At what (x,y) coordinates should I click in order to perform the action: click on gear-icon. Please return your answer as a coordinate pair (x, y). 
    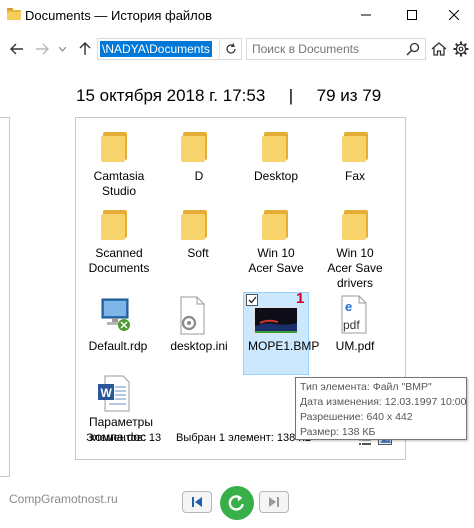
    Looking at the image, I should click on (461, 49).